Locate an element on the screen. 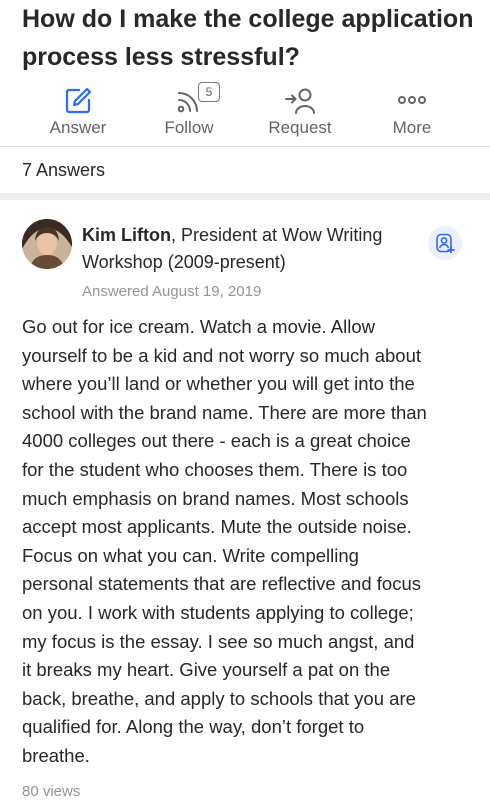 The image size is (490, 800). section-separator is located at coordinates (245, 196).